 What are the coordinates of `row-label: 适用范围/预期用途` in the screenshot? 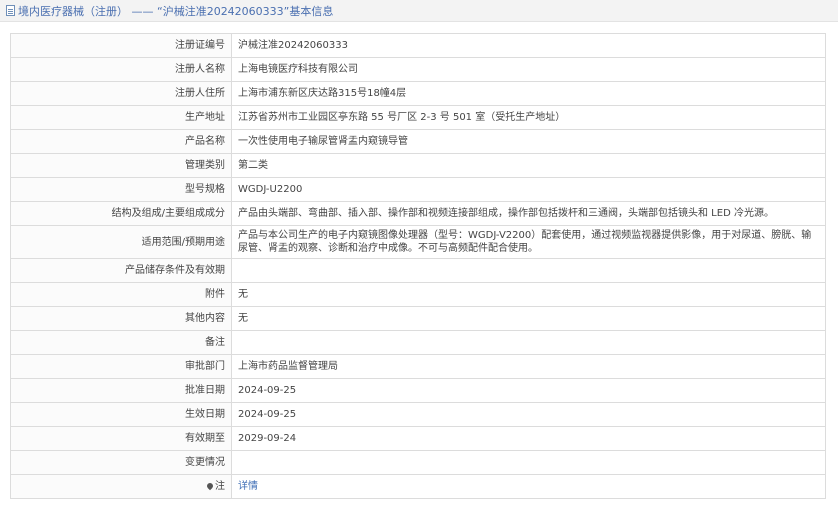 It's located at (121, 242).